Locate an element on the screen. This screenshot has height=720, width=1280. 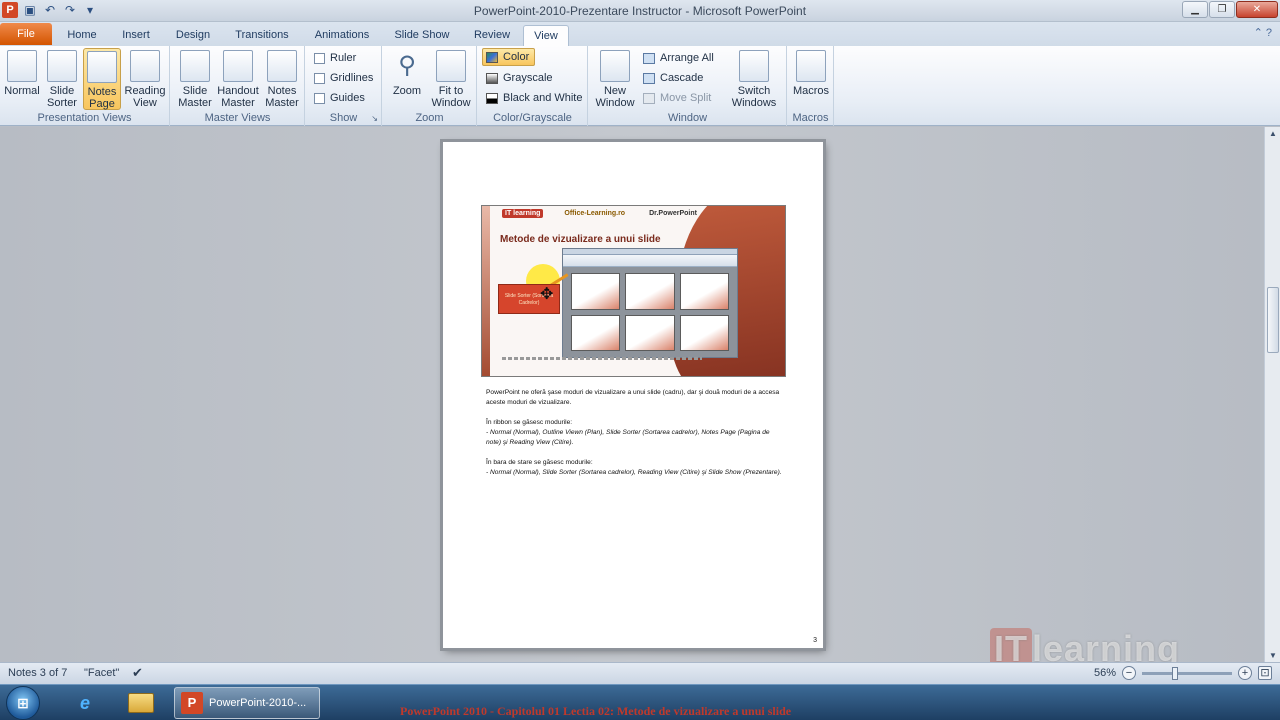
office-learning-logo: Office-Learning.ro is located at coordinates (595, 213).